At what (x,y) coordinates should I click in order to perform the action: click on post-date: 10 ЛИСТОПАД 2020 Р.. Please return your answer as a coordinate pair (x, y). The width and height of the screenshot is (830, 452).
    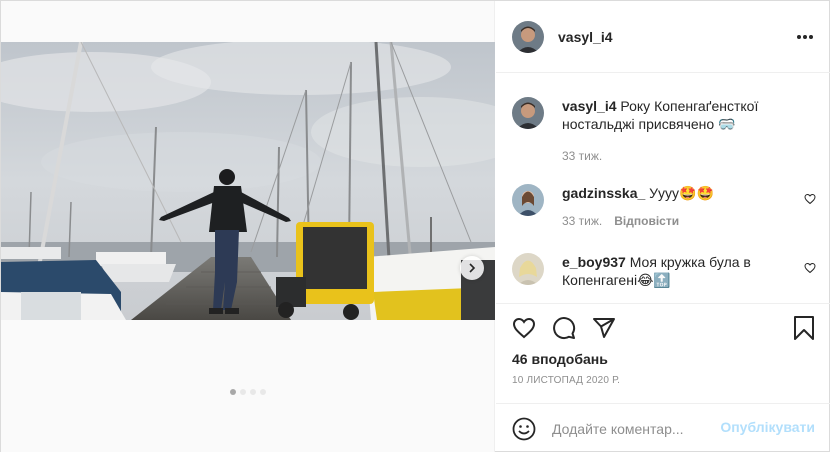
    Looking at the image, I should click on (566, 380).